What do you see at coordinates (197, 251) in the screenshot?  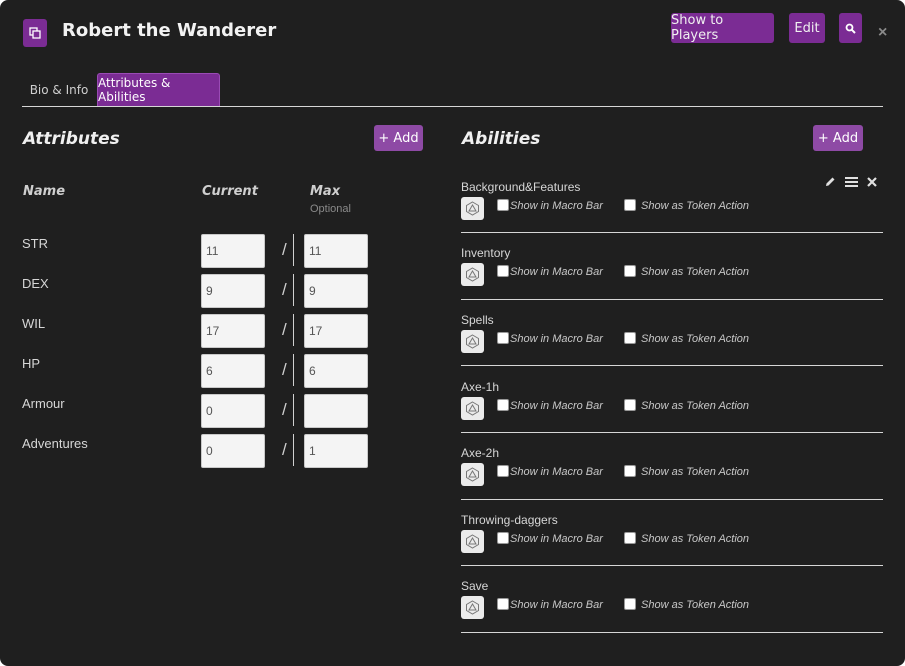 I see `attribute-row: STR 11 / 11` at bounding box center [197, 251].